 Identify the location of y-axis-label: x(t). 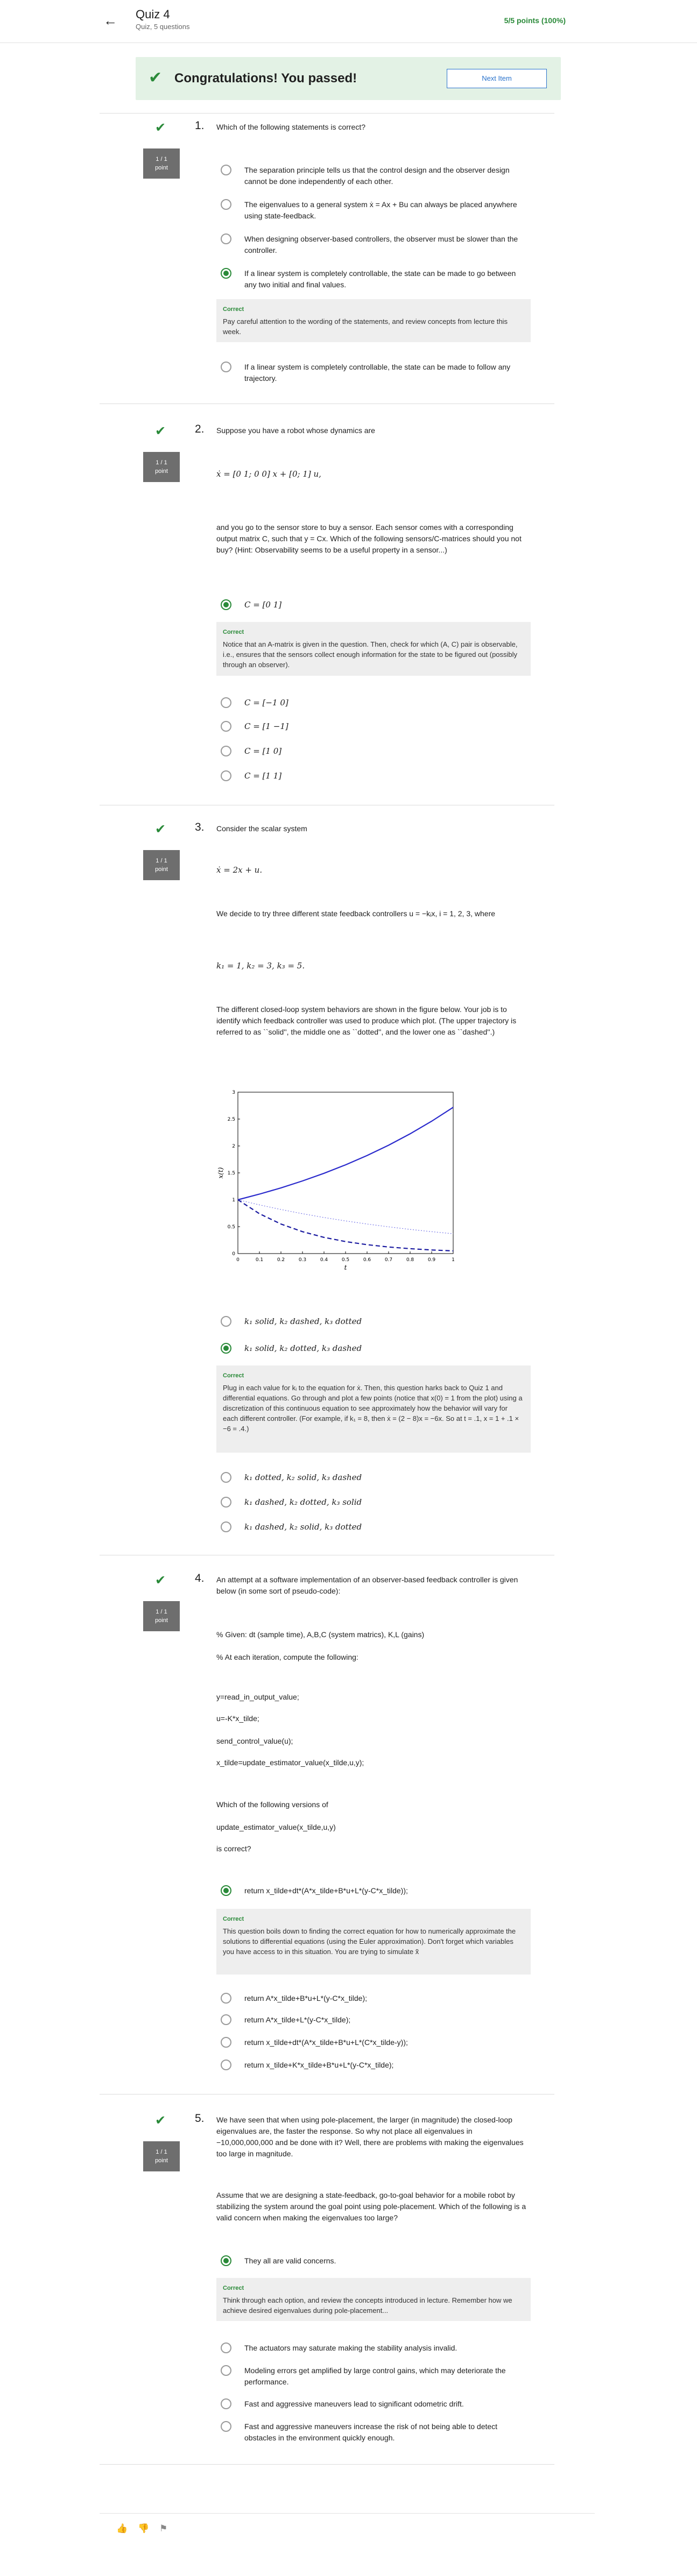
(220, 1172).